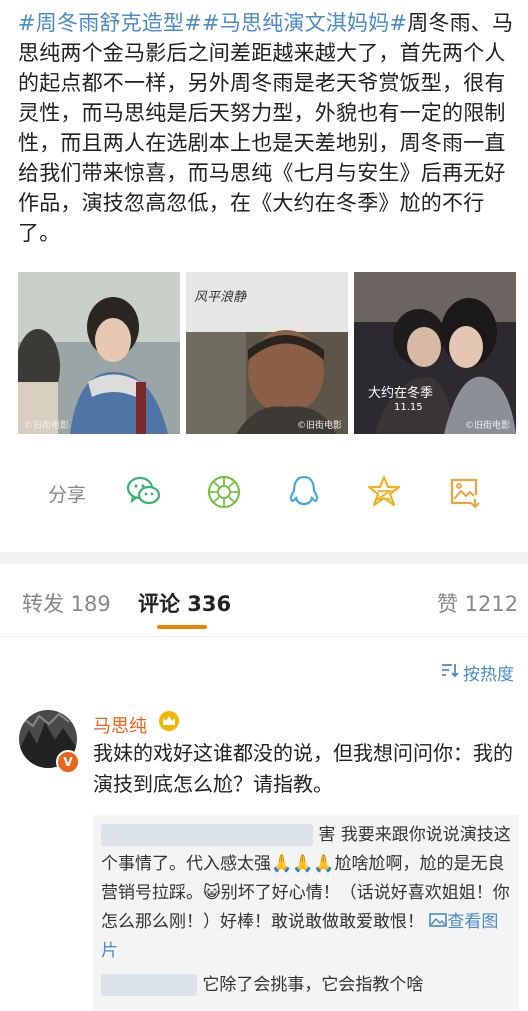 Image resolution: width=528 pixels, height=1011 pixels. I want to click on hashtag-link: #周冬雨舒克造型#, so click(110, 23).